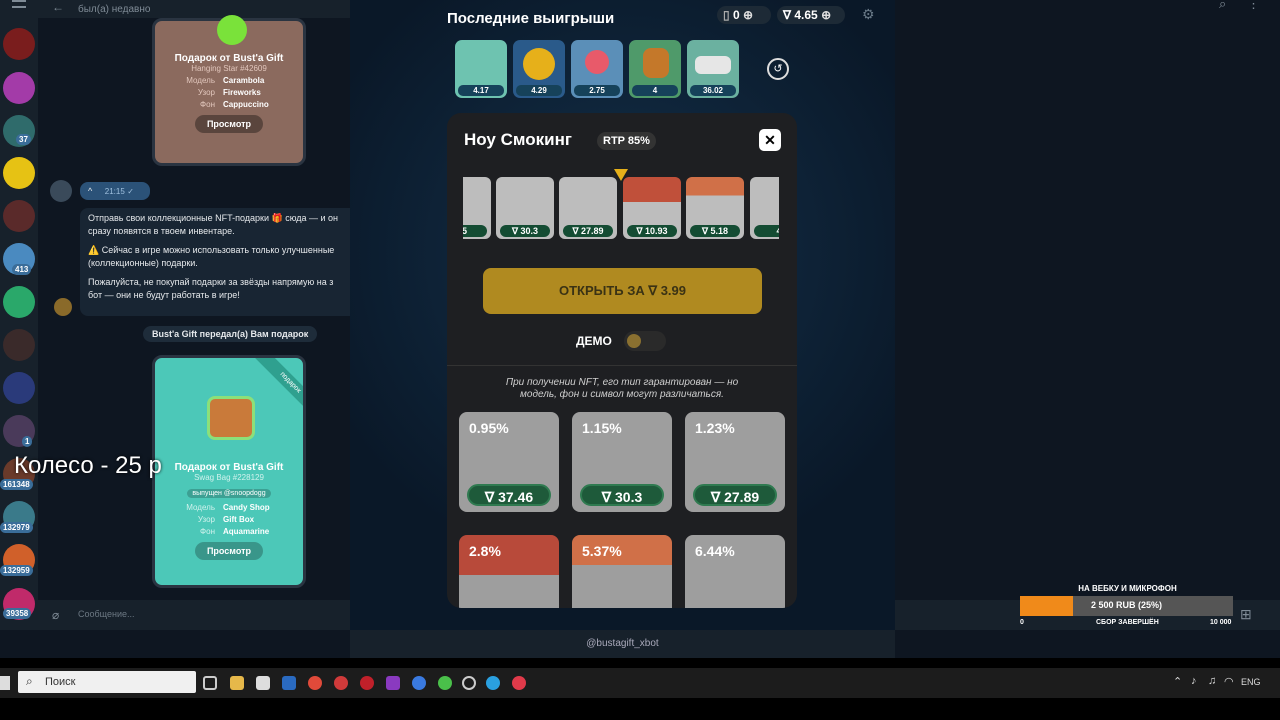  Describe the element at coordinates (597, 62) in the screenshot. I see `lollipop-icon` at that location.